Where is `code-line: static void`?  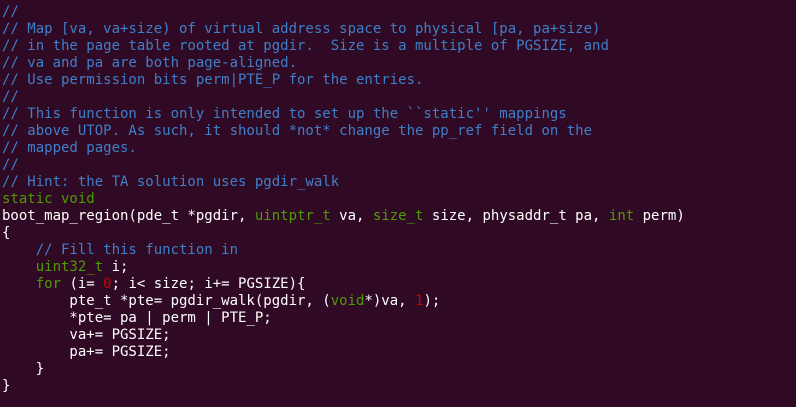
code-line: static void is located at coordinates (399, 199).